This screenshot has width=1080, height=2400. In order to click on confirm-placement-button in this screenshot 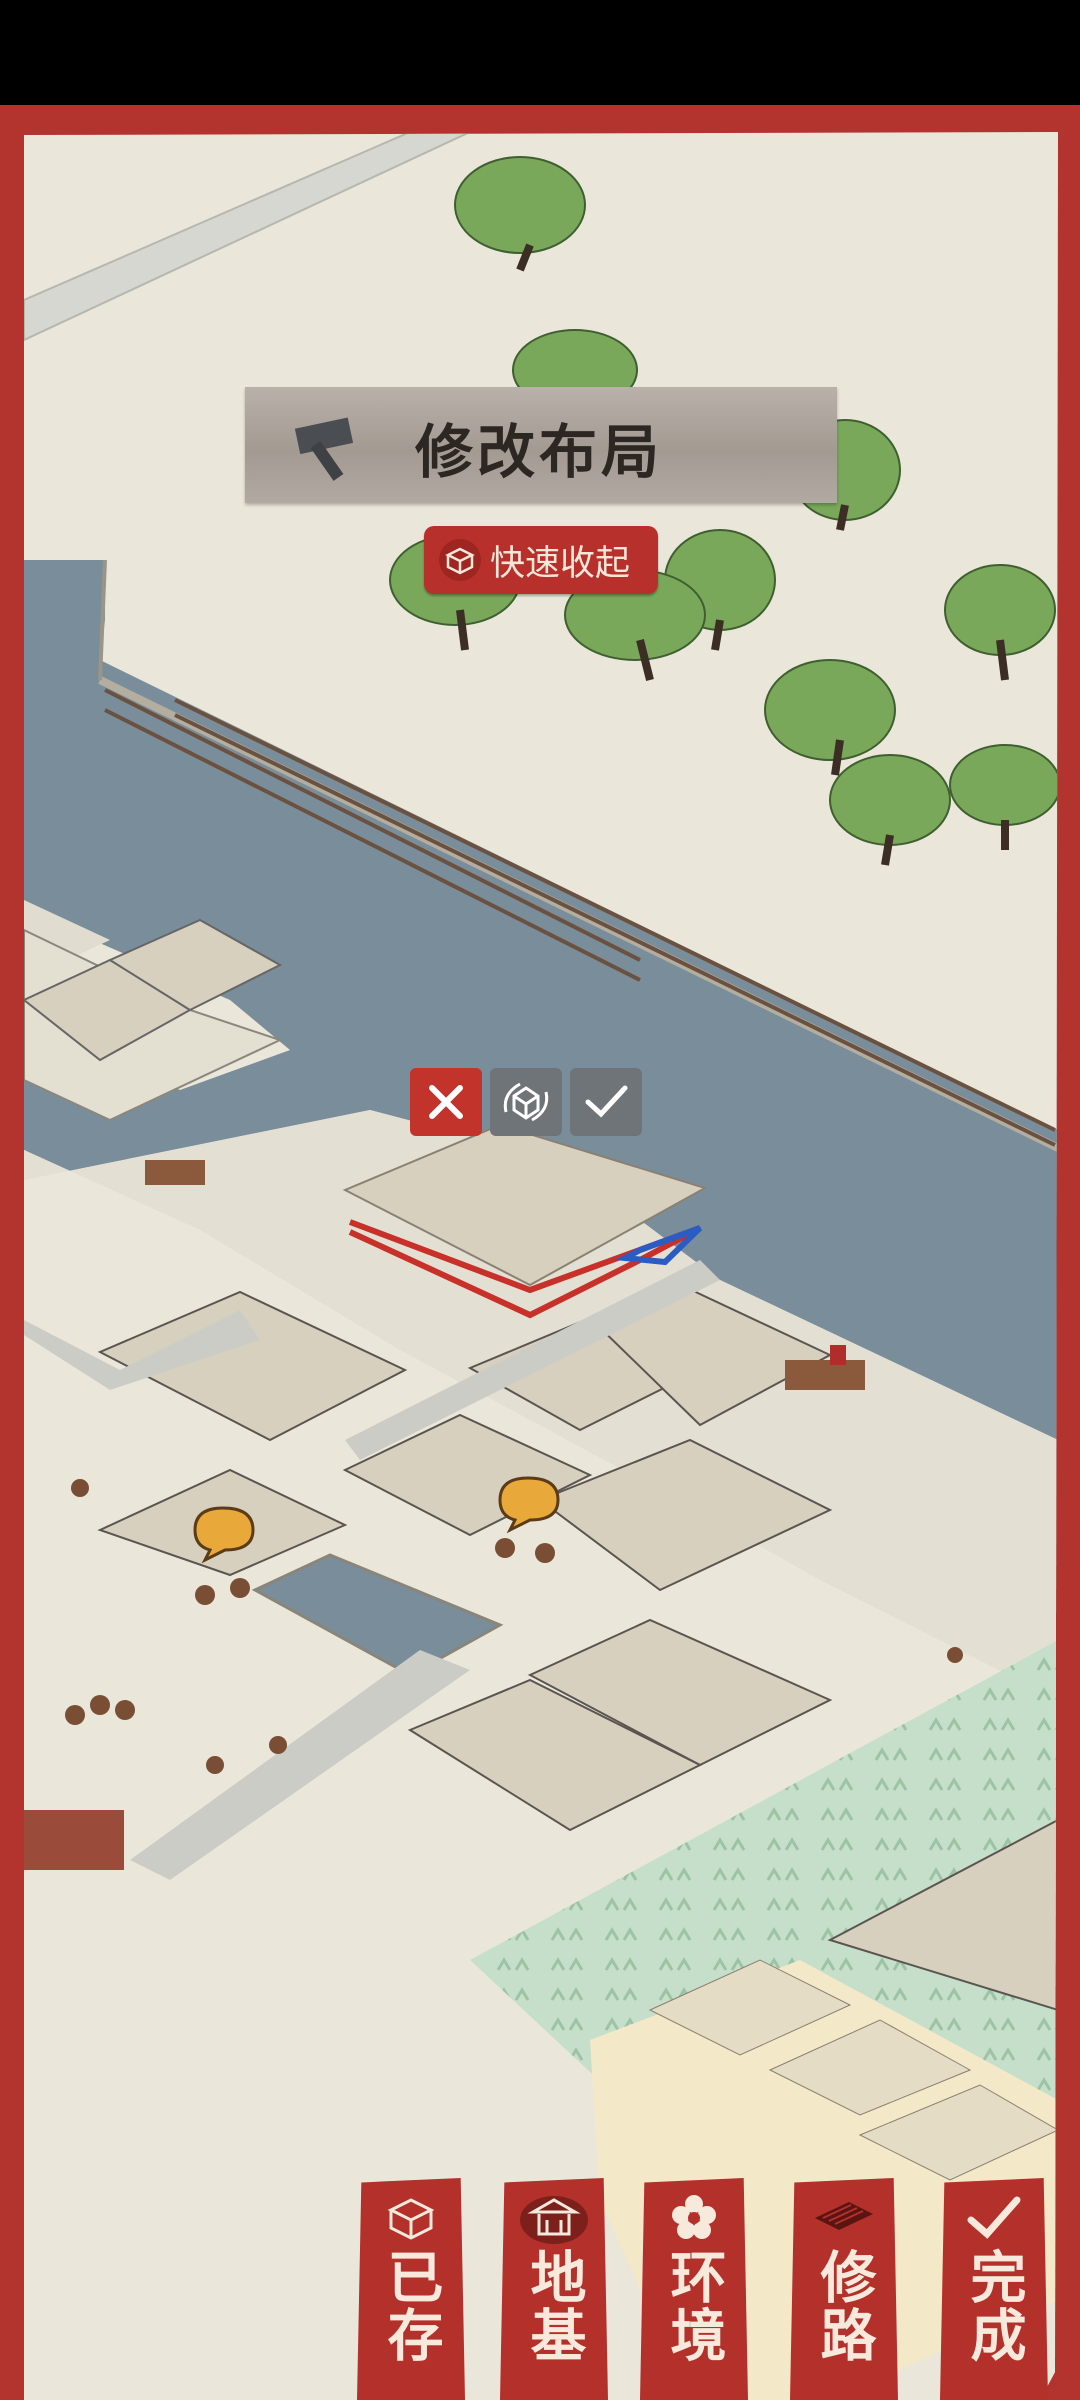, I will do `click(606, 1102)`.